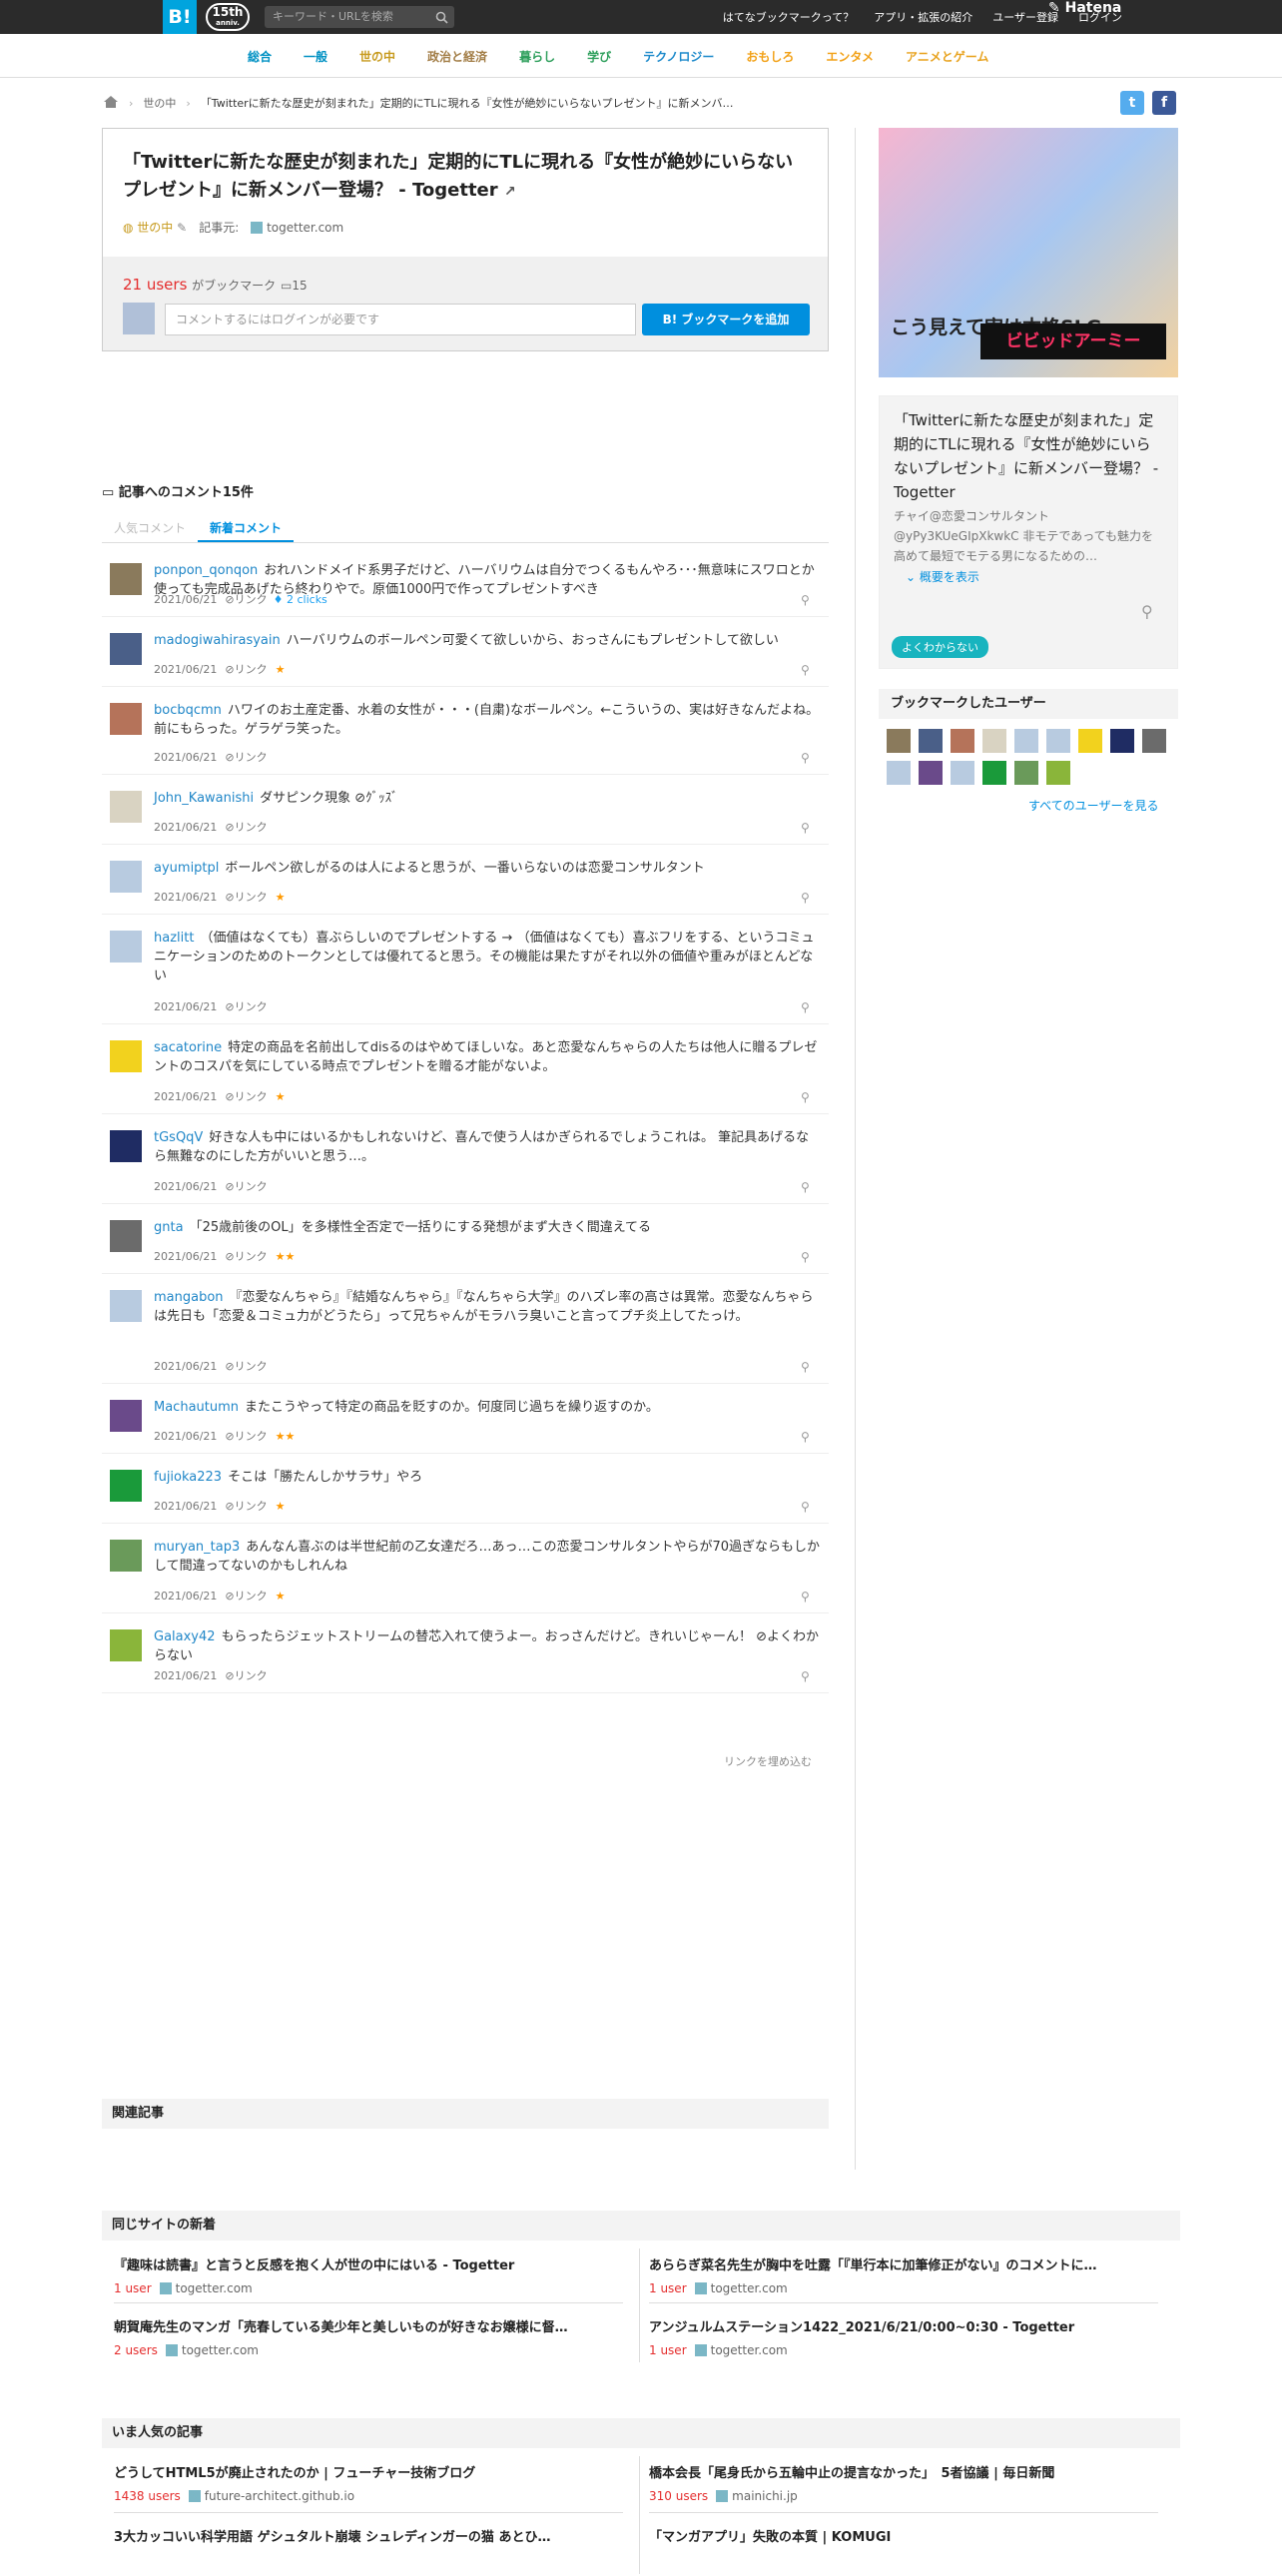 Image resolution: width=1282 pixels, height=2576 pixels. What do you see at coordinates (180, 17) in the screenshot?
I see `hatebu-logo: B!` at bounding box center [180, 17].